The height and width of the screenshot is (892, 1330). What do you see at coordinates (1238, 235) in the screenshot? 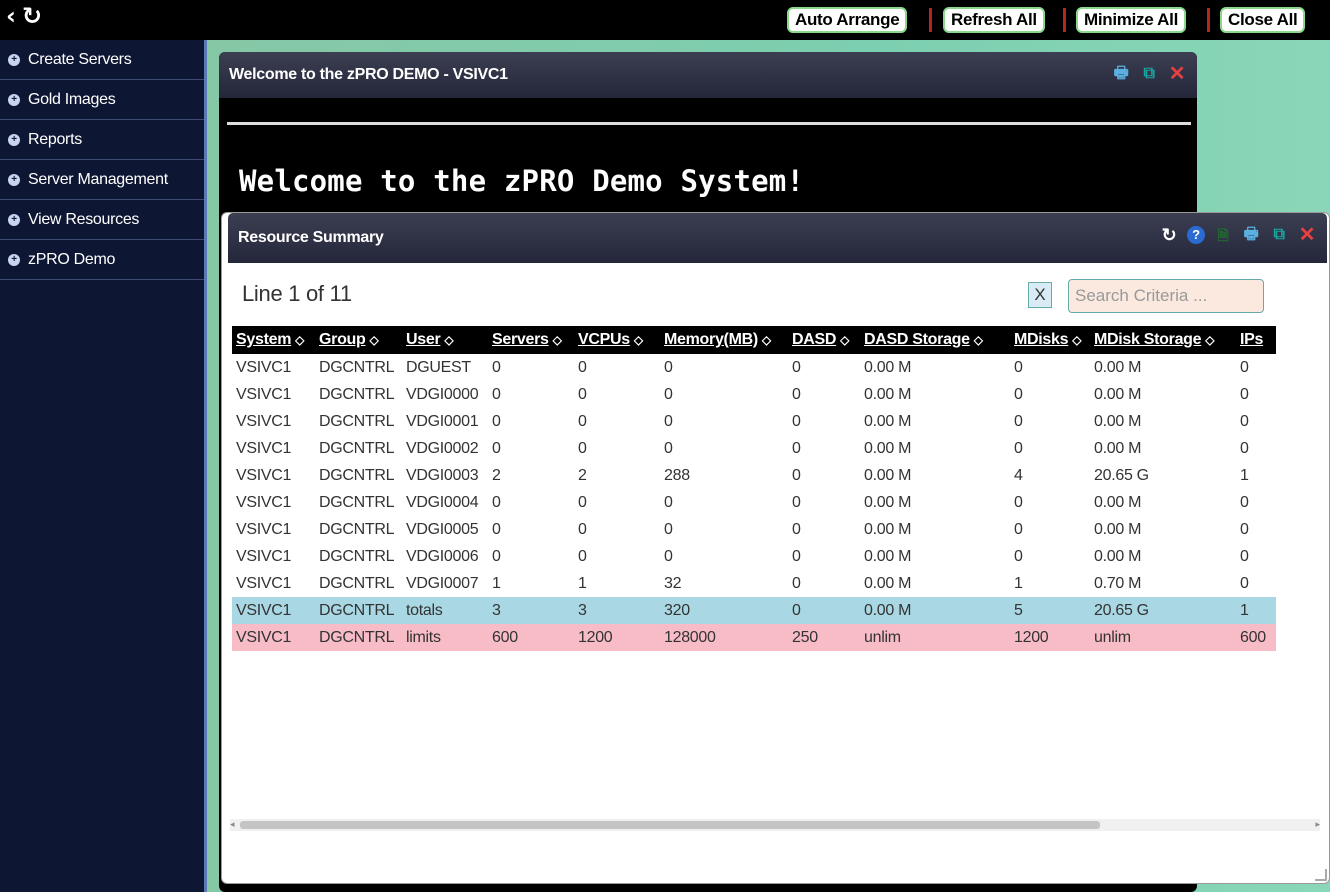
I see `window-controls: ↻ ? 🗎 🖶 ⧉ ✕` at bounding box center [1238, 235].